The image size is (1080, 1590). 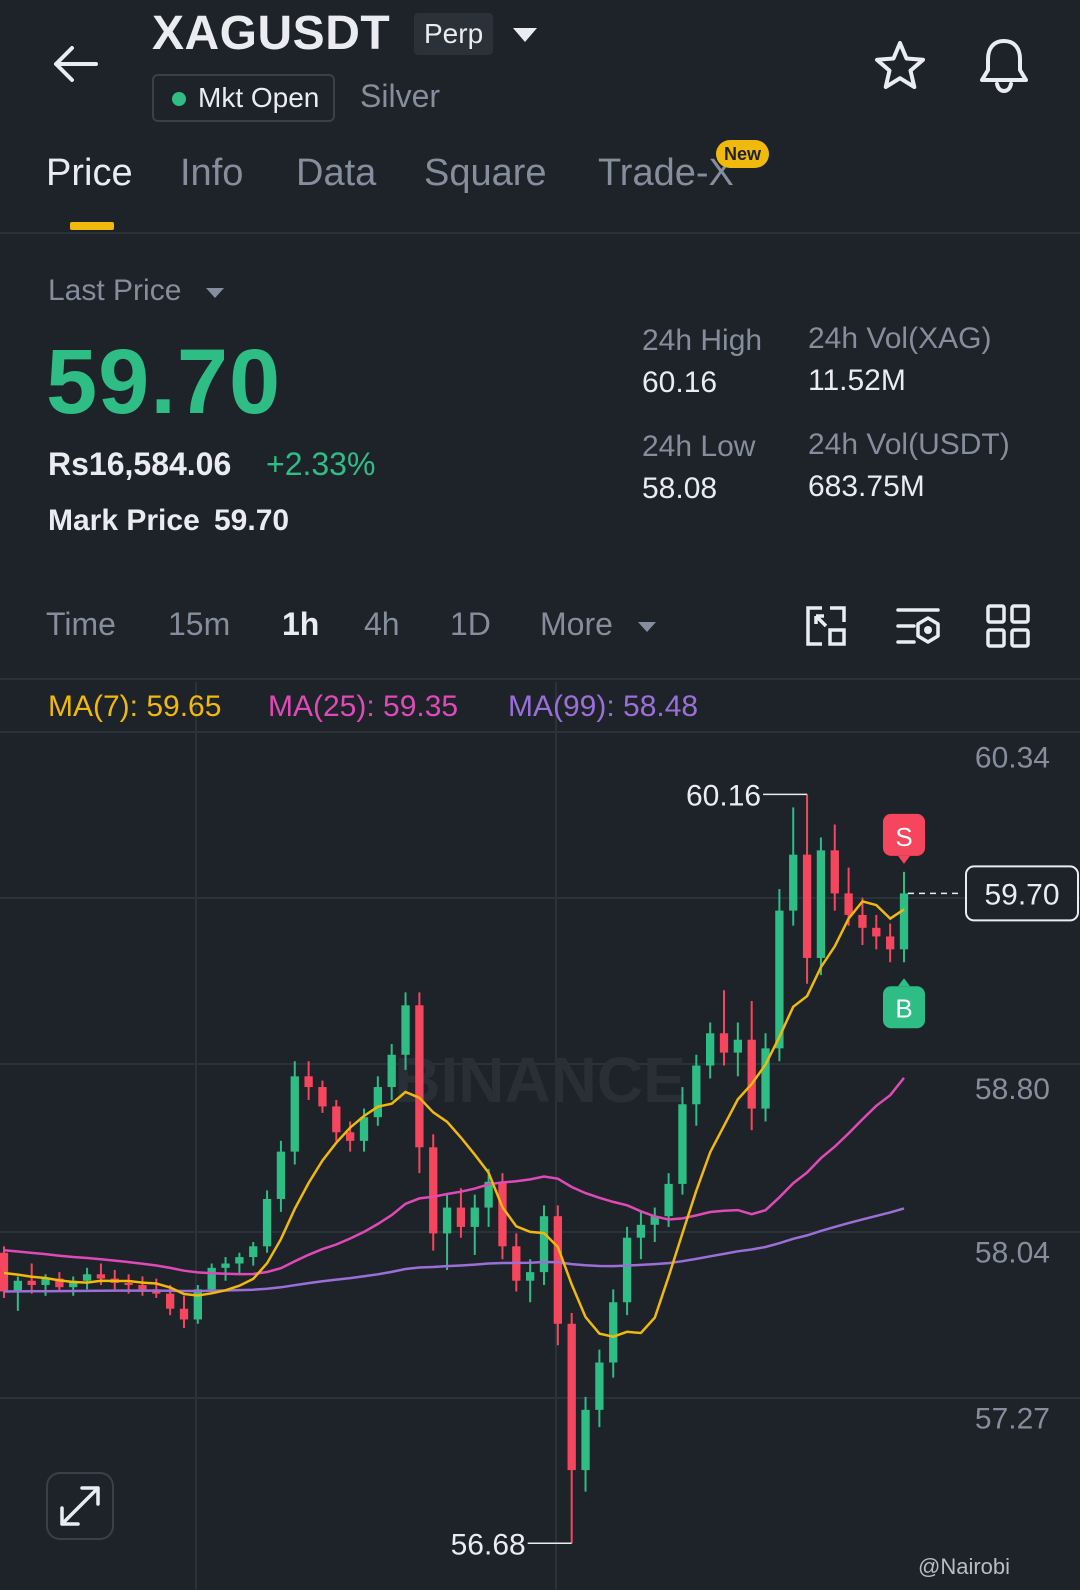 I want to click on interval-15m: 15m, so click(x=199, y=624).